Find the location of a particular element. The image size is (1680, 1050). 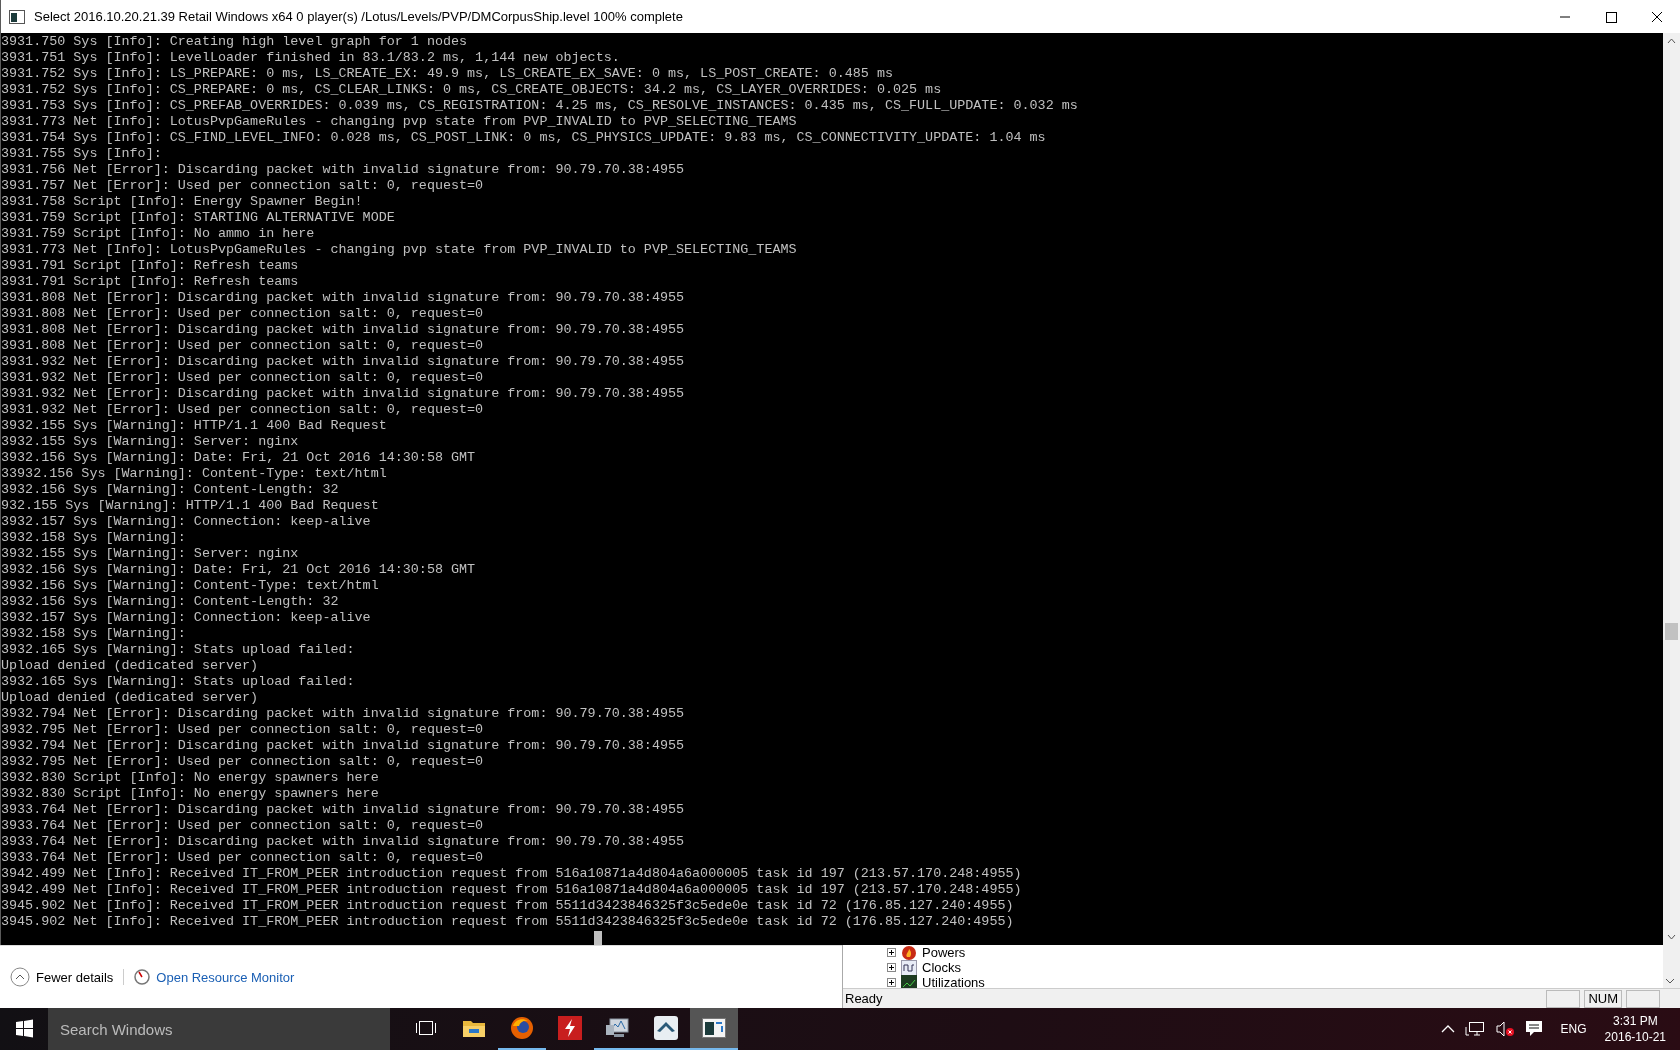

log-line: 33932.156 Sys [Warning]: Content-Type: text/html is located at coordinates (194, 474).